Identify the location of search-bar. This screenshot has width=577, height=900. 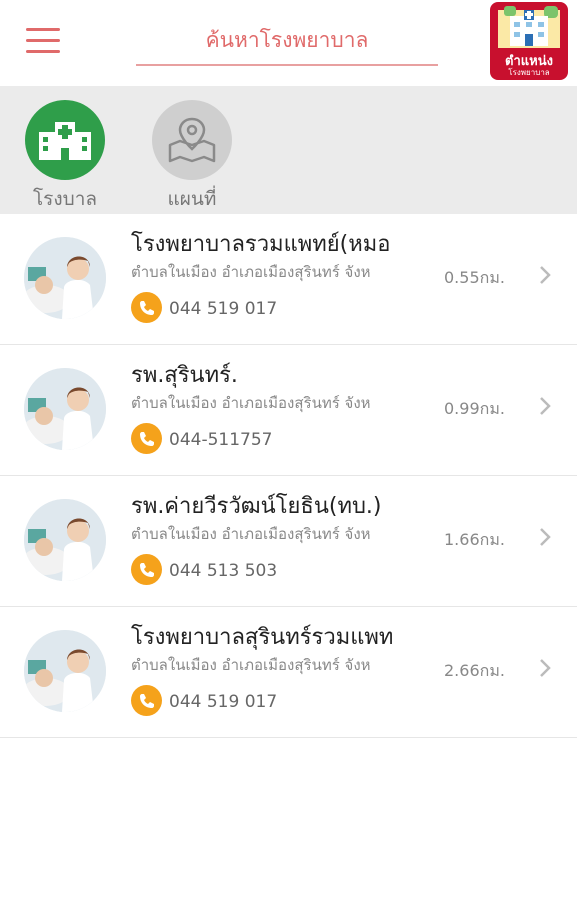
(287, 42).